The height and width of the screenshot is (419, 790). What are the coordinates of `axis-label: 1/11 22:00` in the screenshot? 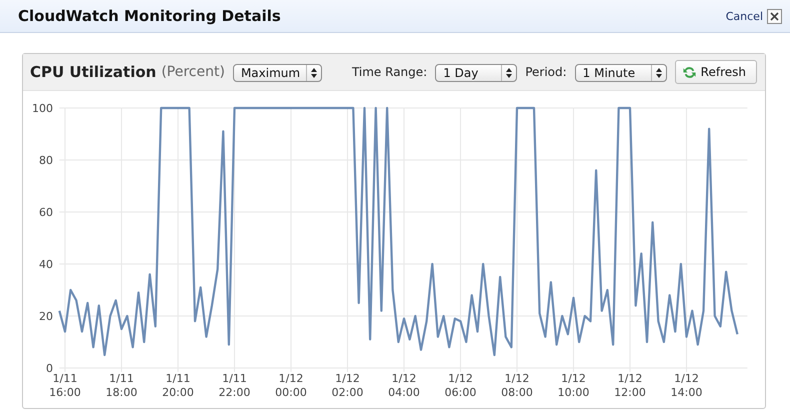 It's located at (234, 385).